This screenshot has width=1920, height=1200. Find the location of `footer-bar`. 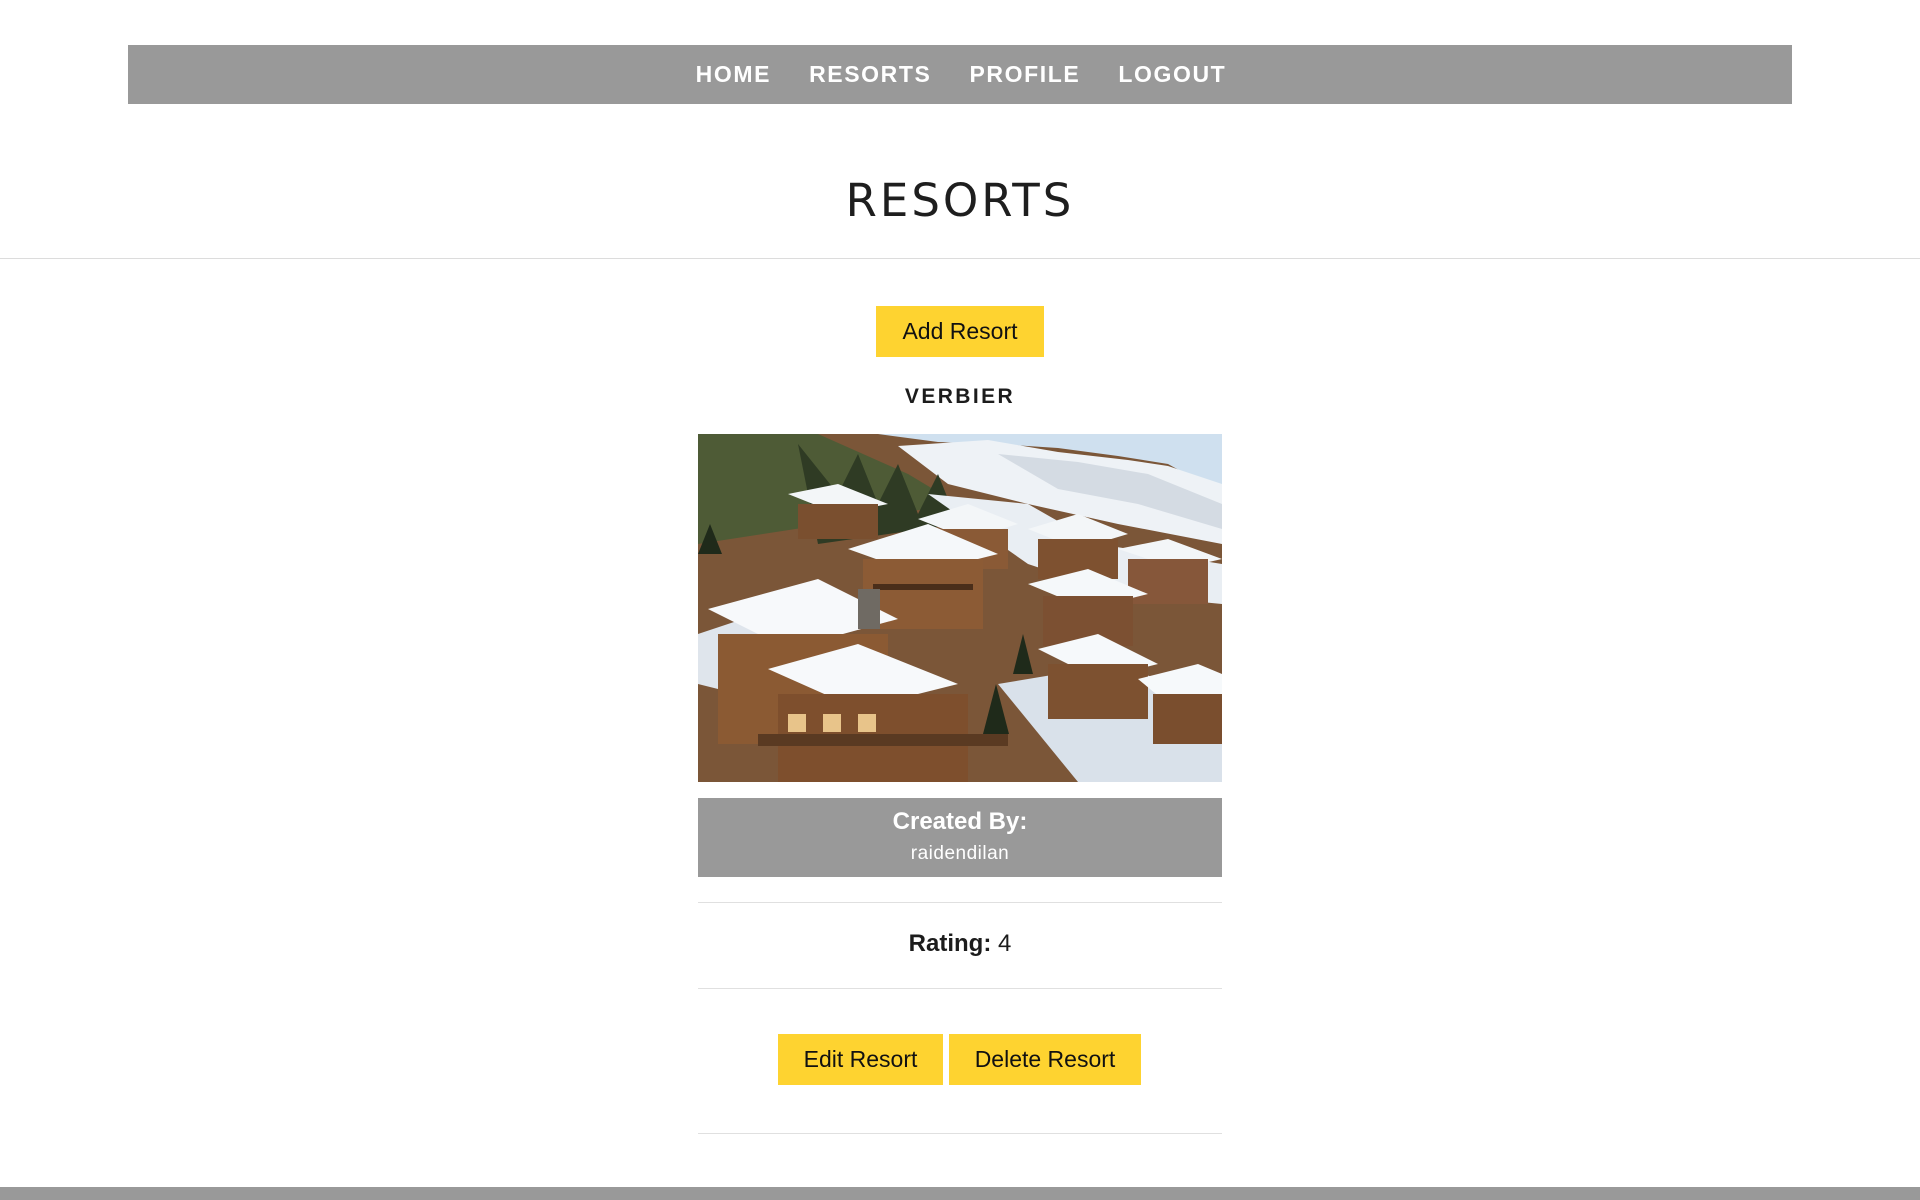

footer-bar is located at coordinates (960, 1193).